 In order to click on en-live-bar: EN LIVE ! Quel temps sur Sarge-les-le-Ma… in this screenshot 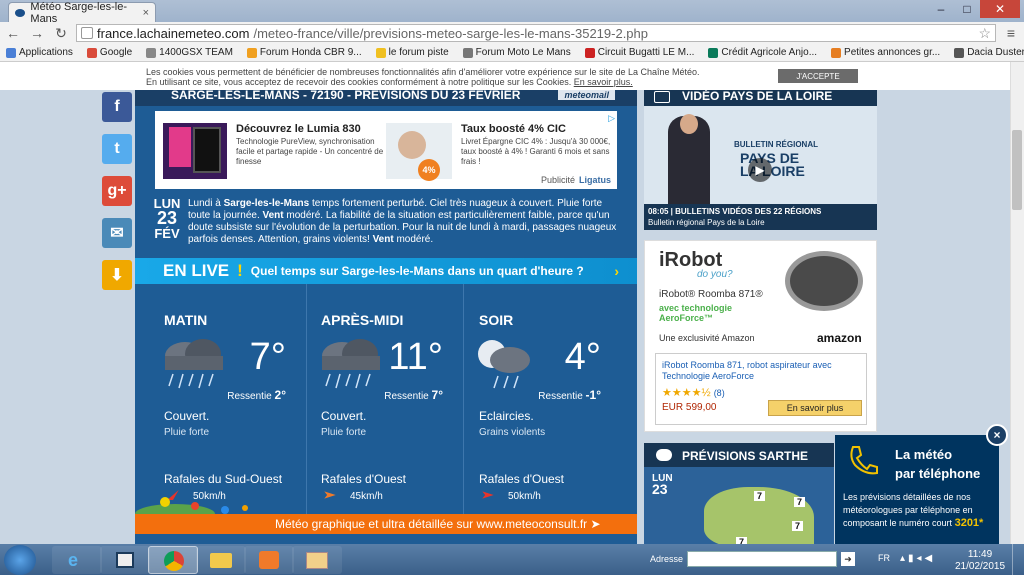, I will do `click(386, 271)`.